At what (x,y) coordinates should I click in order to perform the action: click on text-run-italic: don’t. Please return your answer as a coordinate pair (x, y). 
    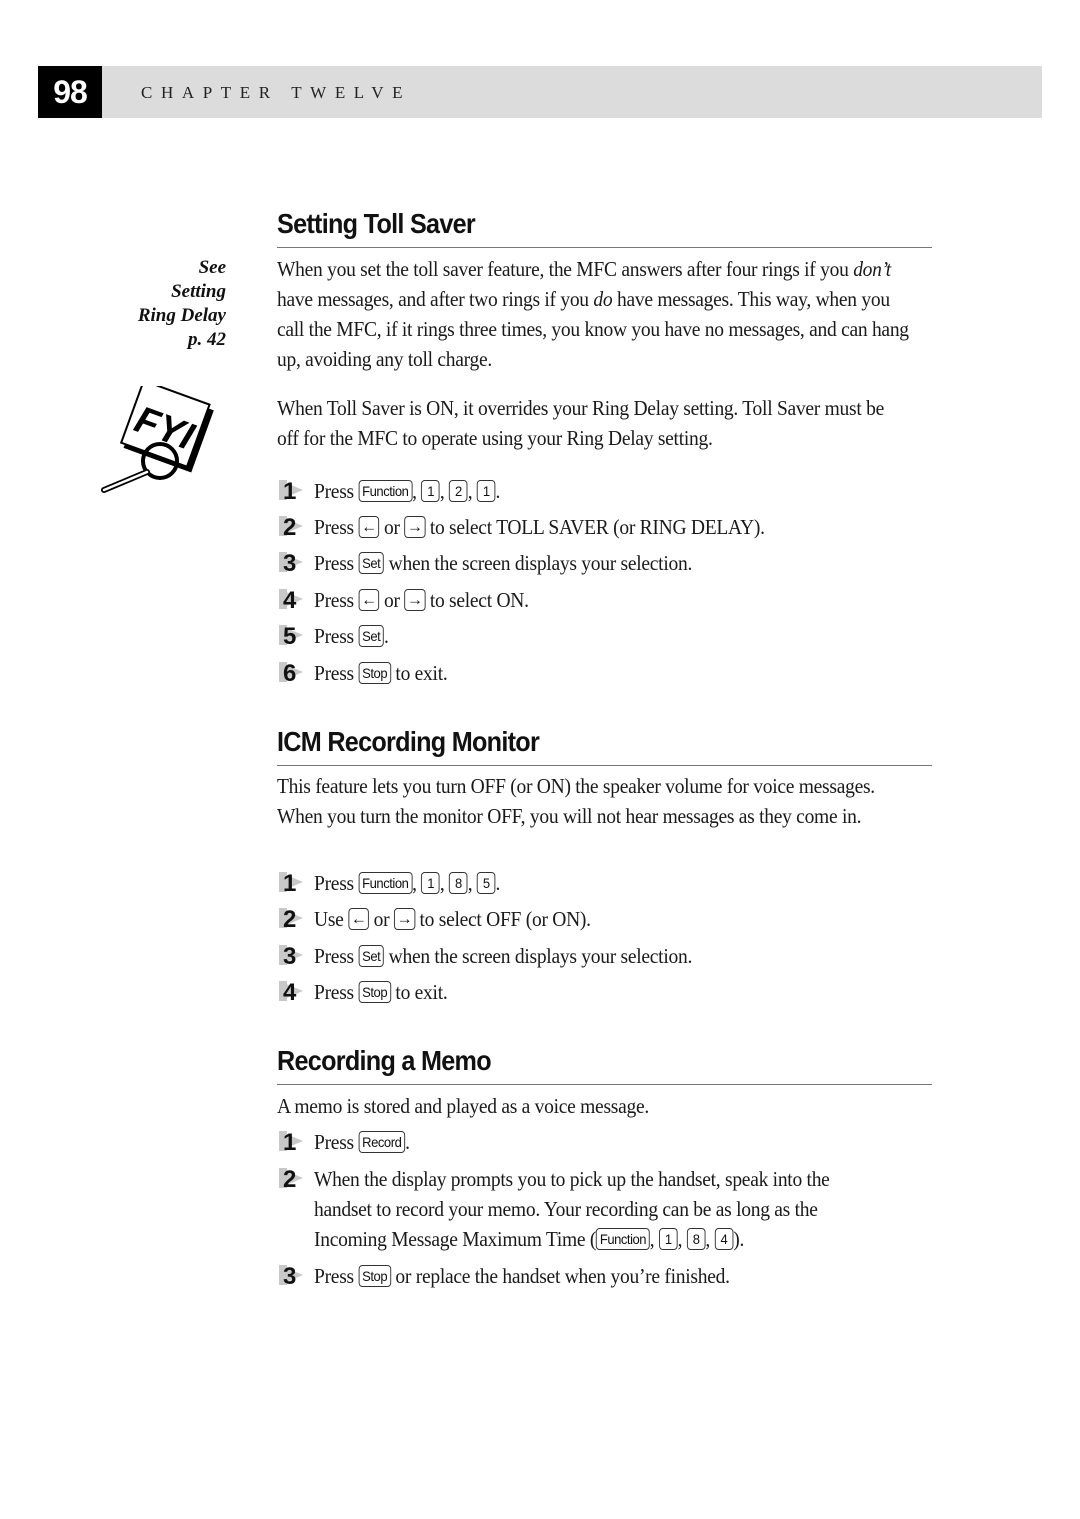
    Looking at the image, I should click on (872, 269).